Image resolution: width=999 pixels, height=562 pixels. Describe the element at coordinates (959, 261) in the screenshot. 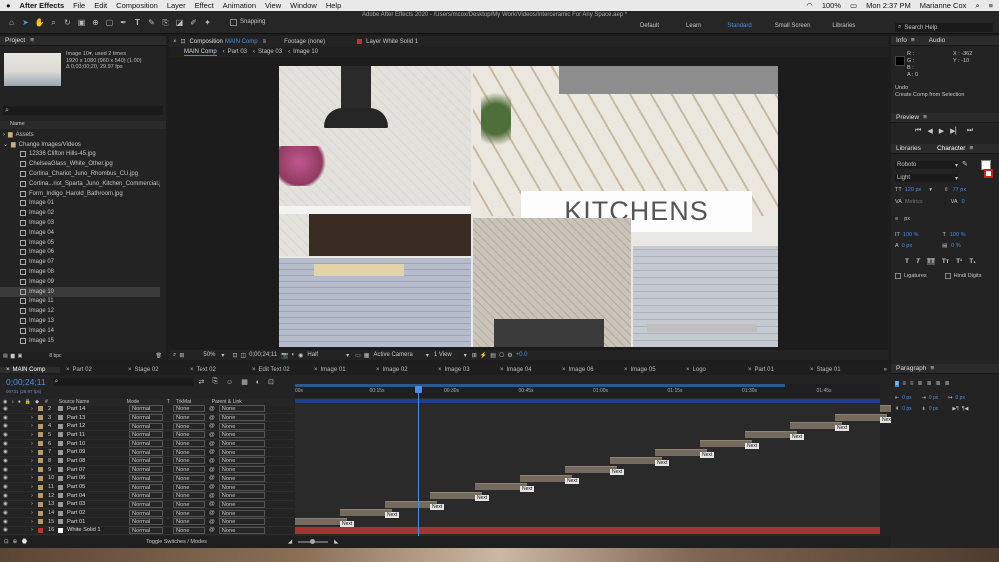

I see `superscript-button: T¹` at that location.